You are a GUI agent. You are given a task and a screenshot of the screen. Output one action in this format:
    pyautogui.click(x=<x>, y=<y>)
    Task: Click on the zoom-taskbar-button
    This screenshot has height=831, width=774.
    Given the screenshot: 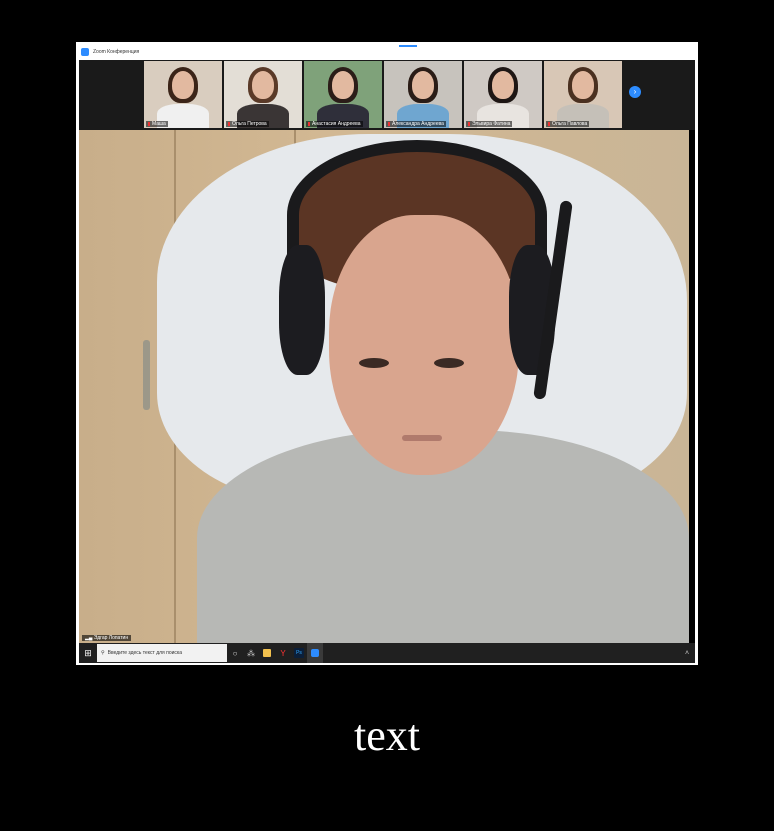 What is the action you would take?
    pyautogui.click(x=315, y=653)
    